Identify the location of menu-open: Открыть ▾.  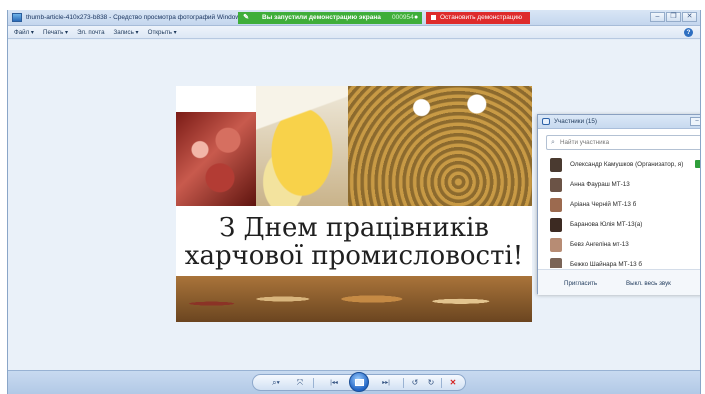
(162, 32).